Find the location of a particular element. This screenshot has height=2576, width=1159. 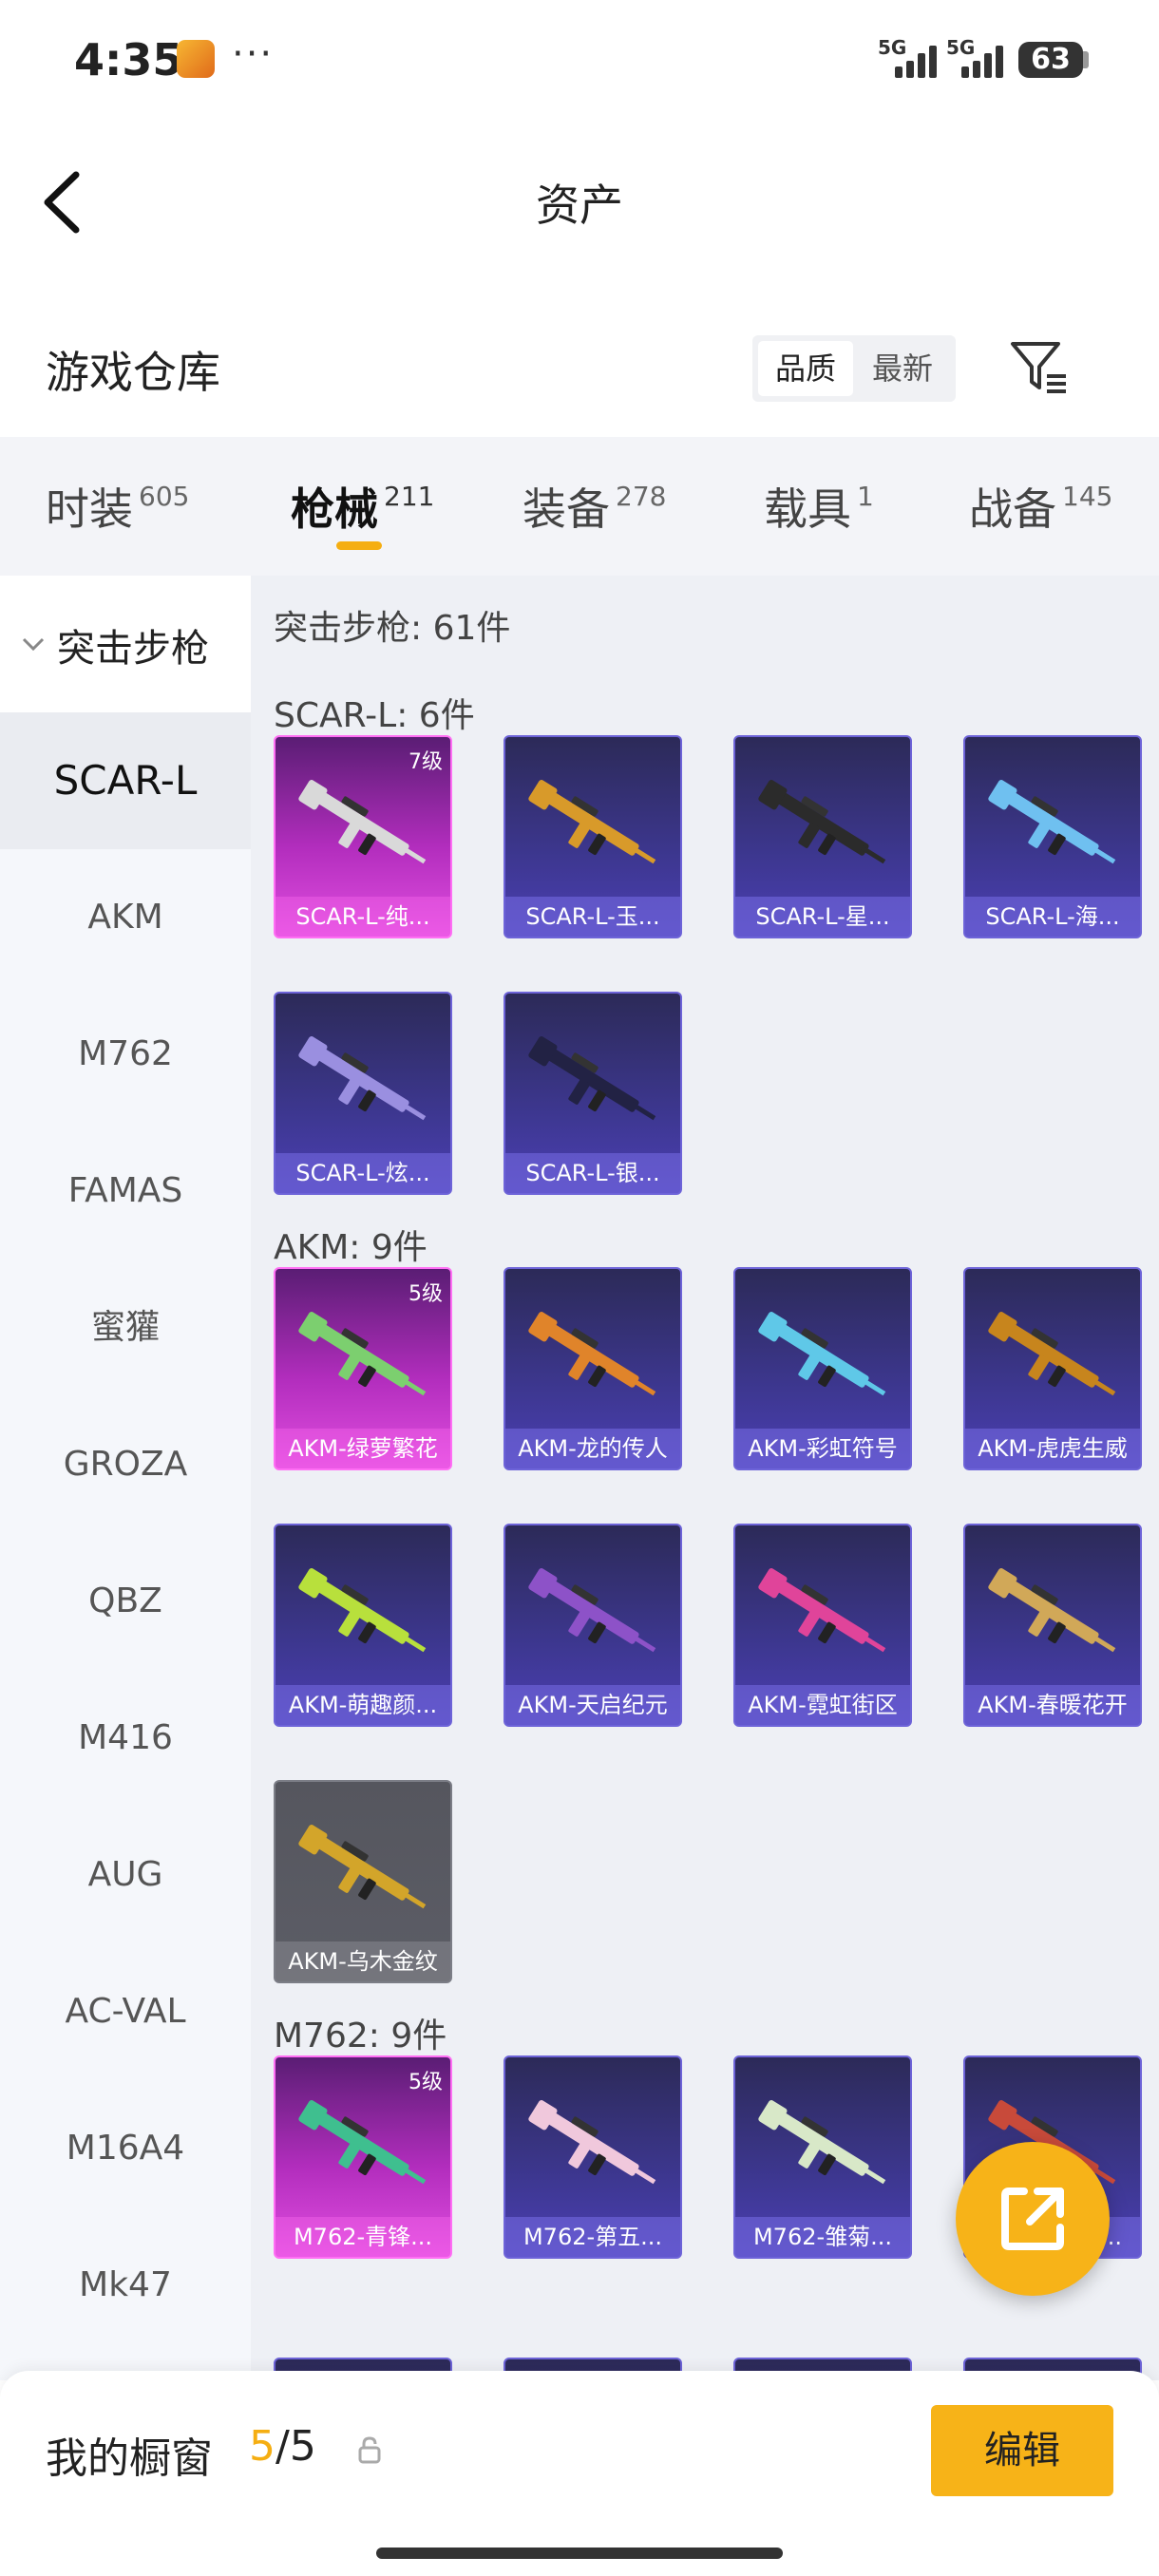

card-name: AKM-春暖花开 is located at coordinates (1052, 1705).